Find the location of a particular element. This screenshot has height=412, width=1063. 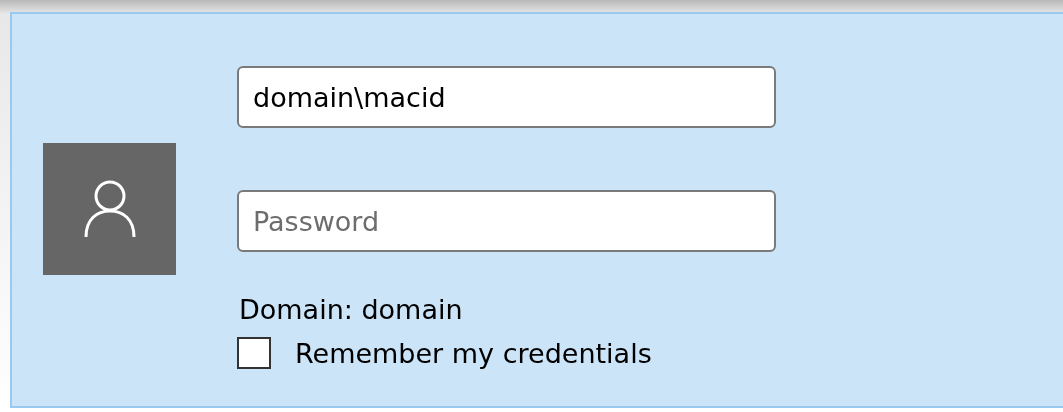

user-icon is located at coordinates (109, 209).